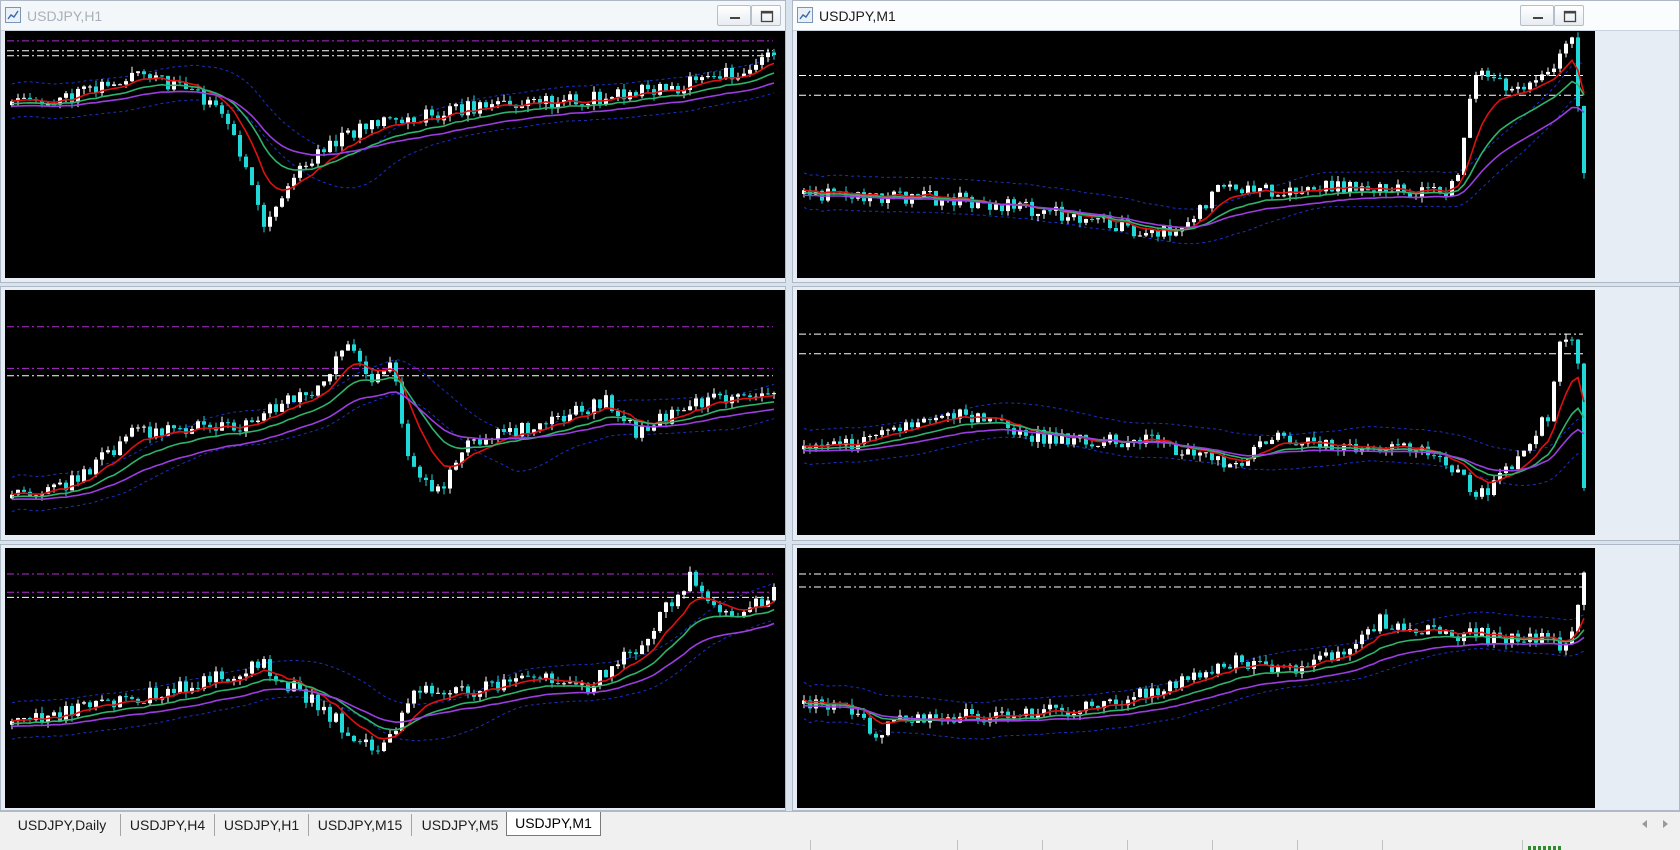 The height and width of the screenshot is (850, 1680). What do you see at coordinates (168, 825) in the screenshot?
I see `tab-usdjpy-h4: USDJPY,H4` at bounding box center [168, 825].